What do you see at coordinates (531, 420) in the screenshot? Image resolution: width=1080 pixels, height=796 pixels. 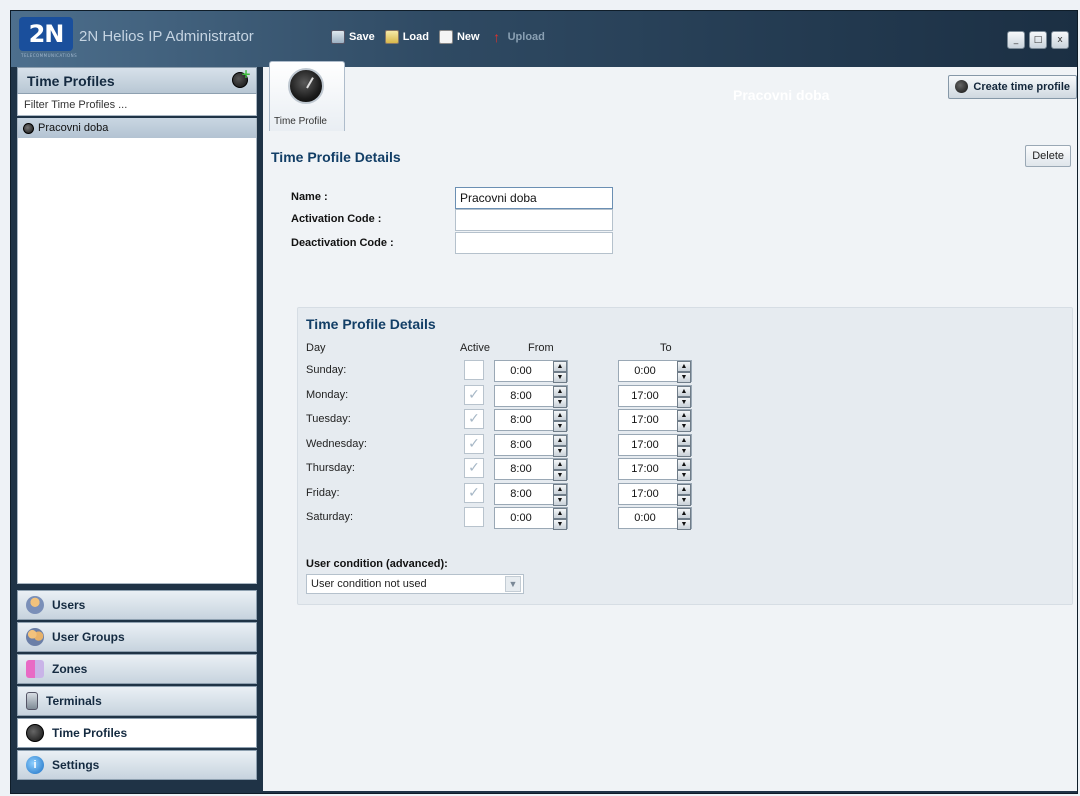 I see `from-time-tuesday: 8:00 ▲ ▼` at bounding box center [531, 420].